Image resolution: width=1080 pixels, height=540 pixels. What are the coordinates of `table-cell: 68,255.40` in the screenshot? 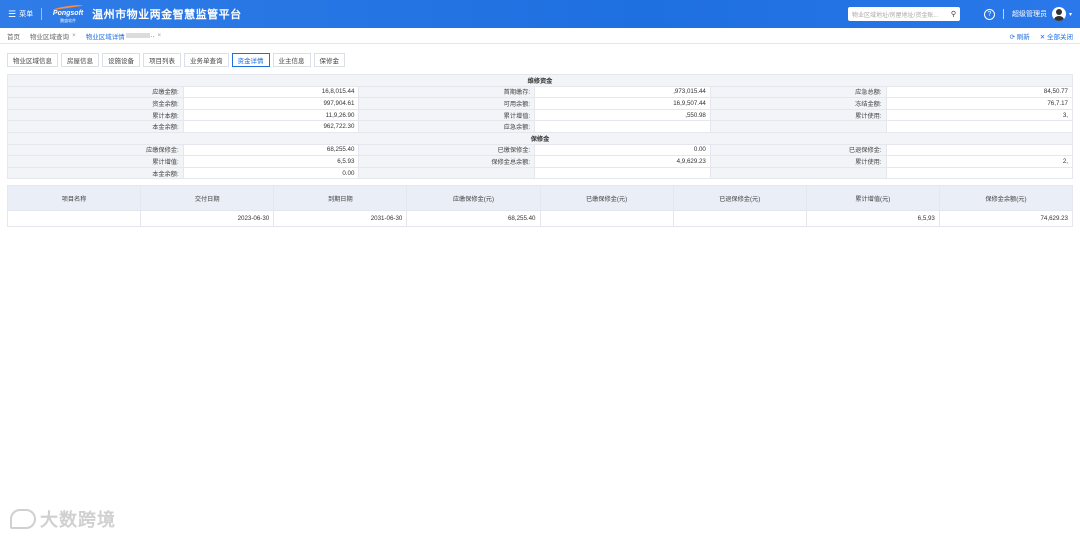 It's located at (473, 219).